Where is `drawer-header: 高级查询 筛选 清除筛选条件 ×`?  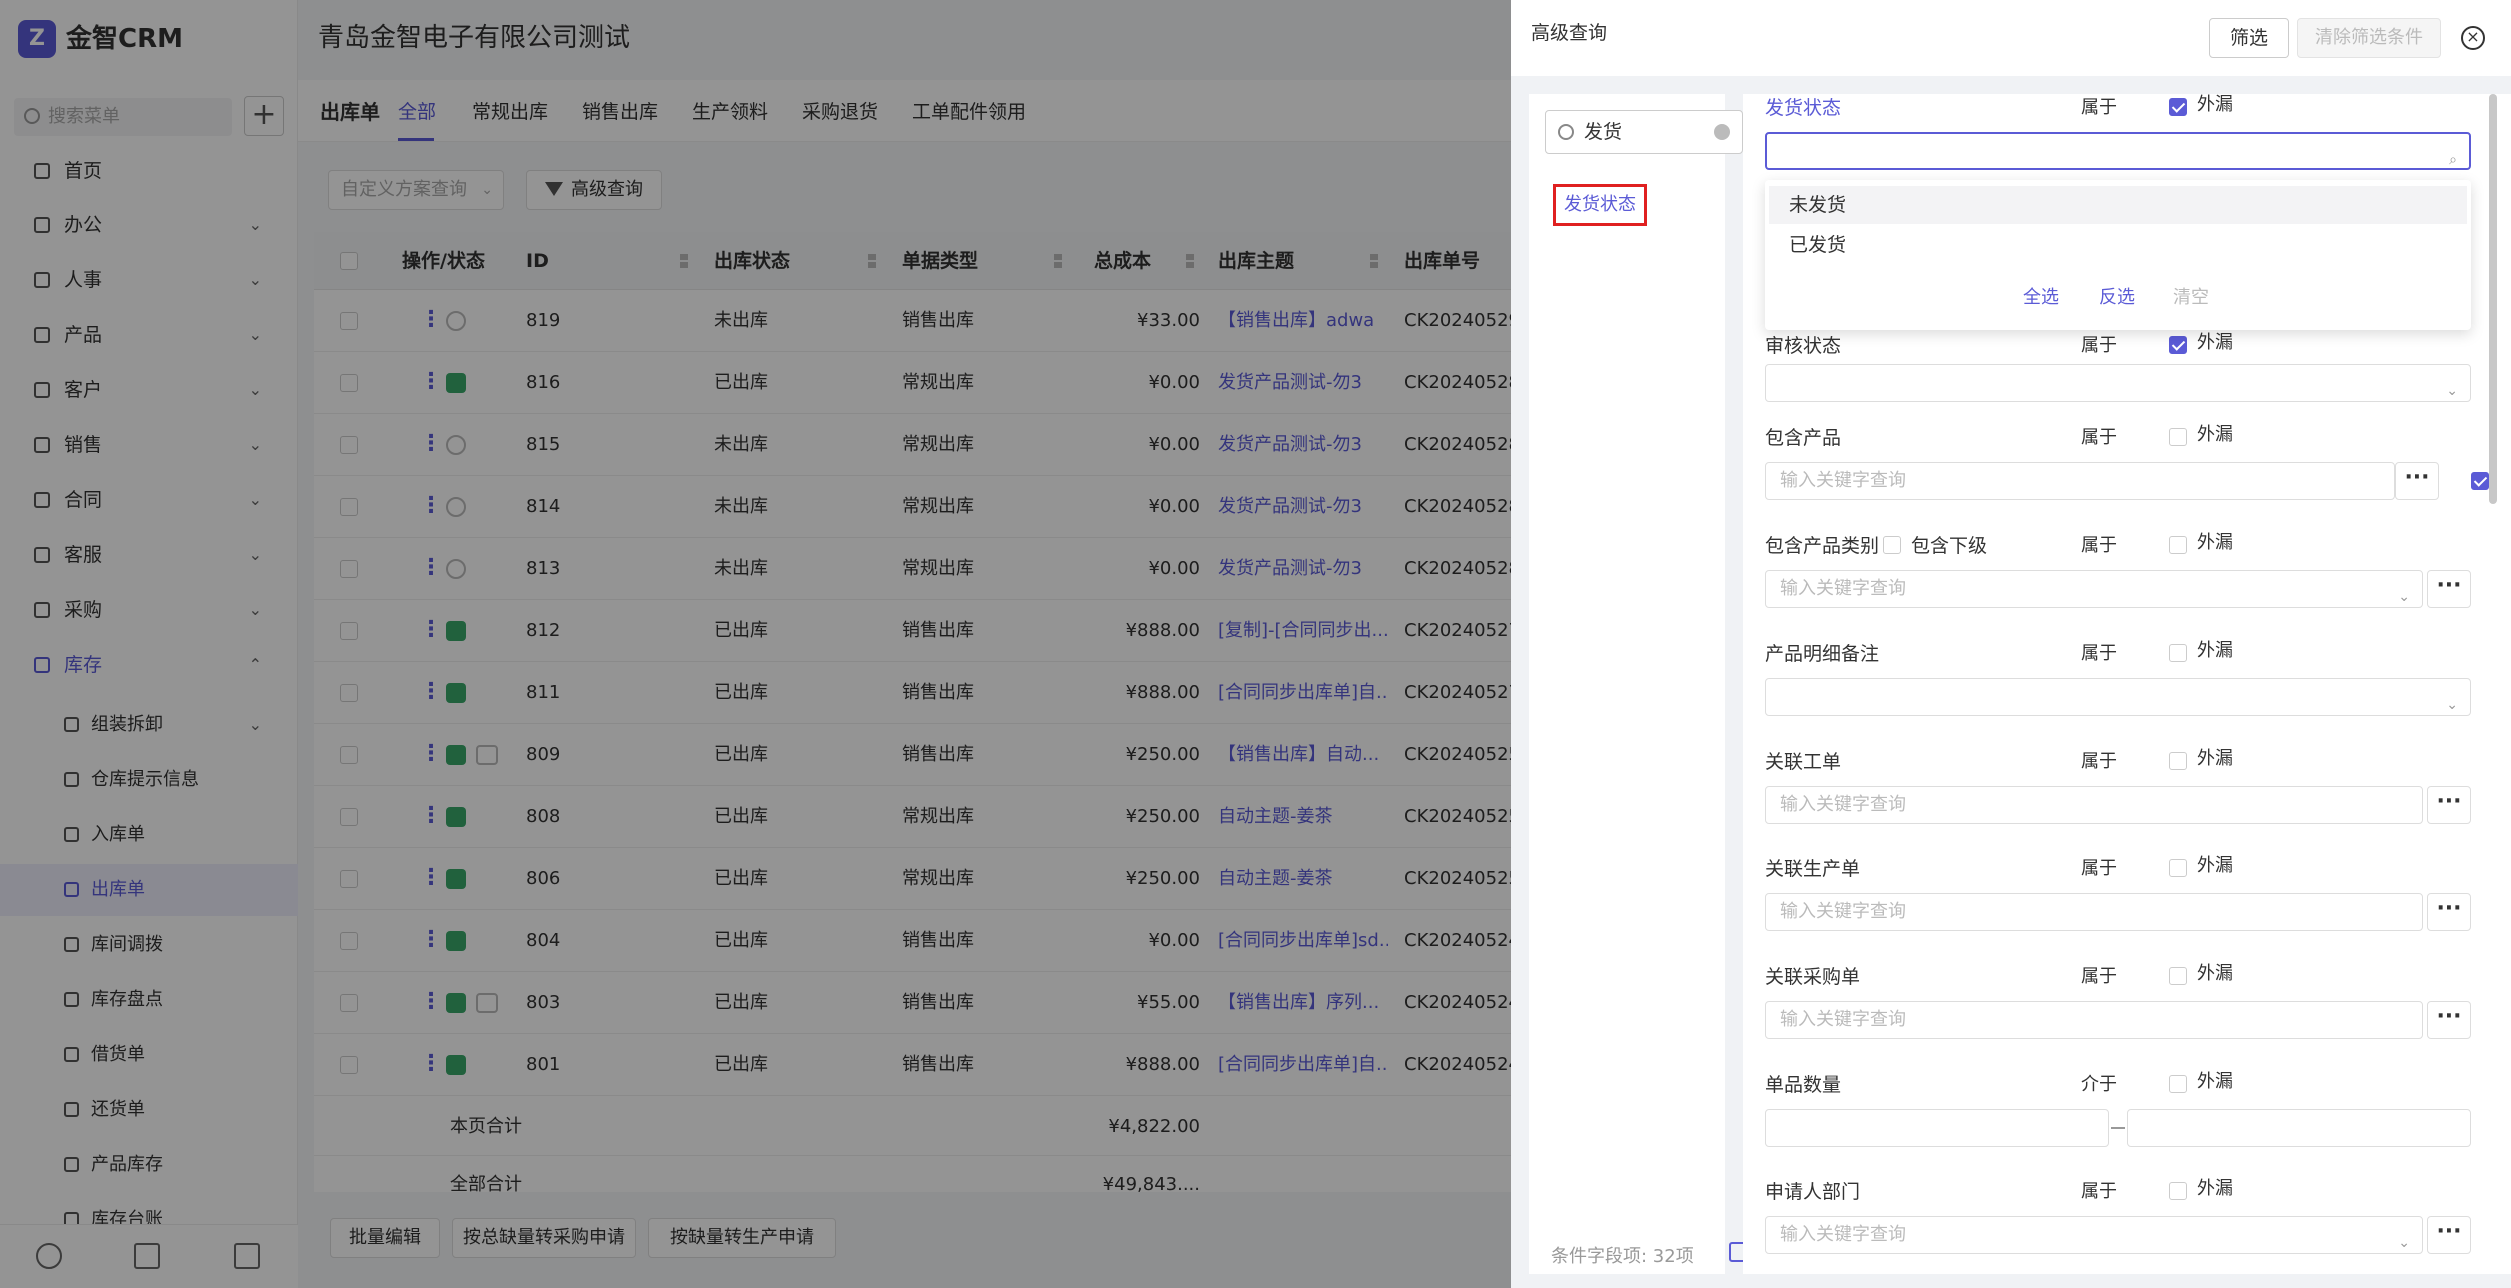
drawer-header: 高级查询 筛选 清除筛选条件 × is located at coordinates (2011, 38).